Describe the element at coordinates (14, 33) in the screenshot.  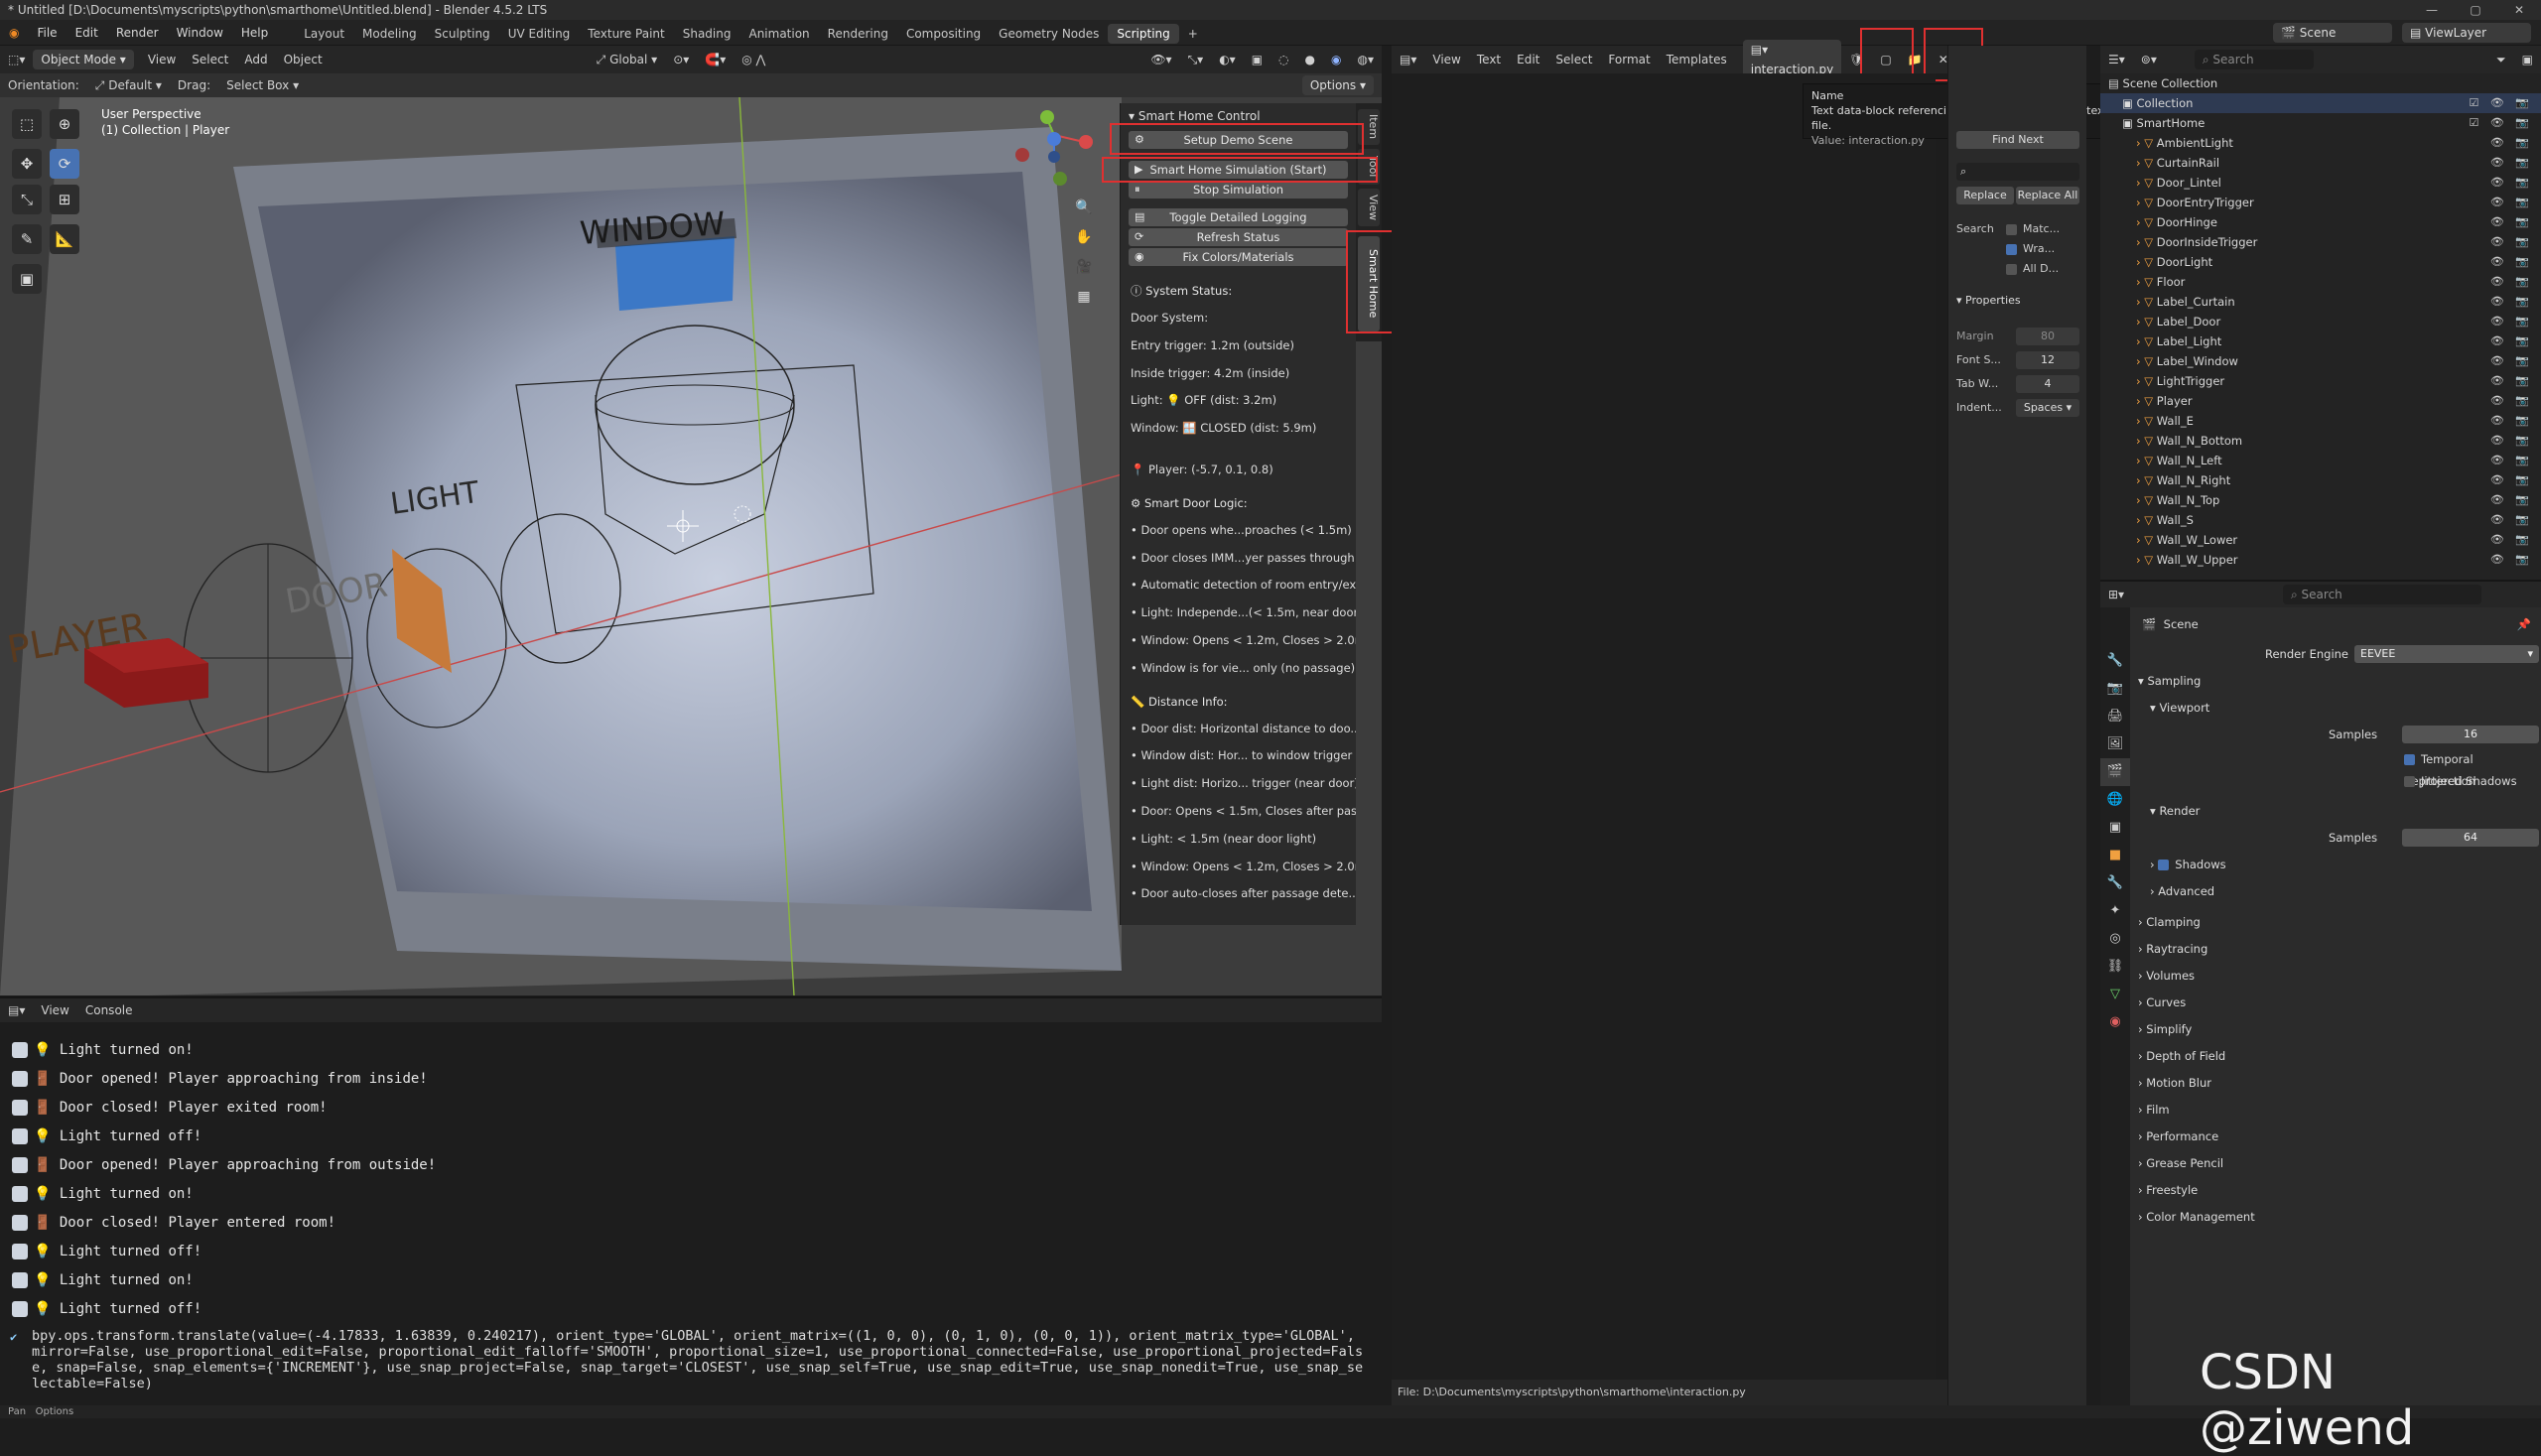
I see `blender-logo-icon: ◉` at that location.